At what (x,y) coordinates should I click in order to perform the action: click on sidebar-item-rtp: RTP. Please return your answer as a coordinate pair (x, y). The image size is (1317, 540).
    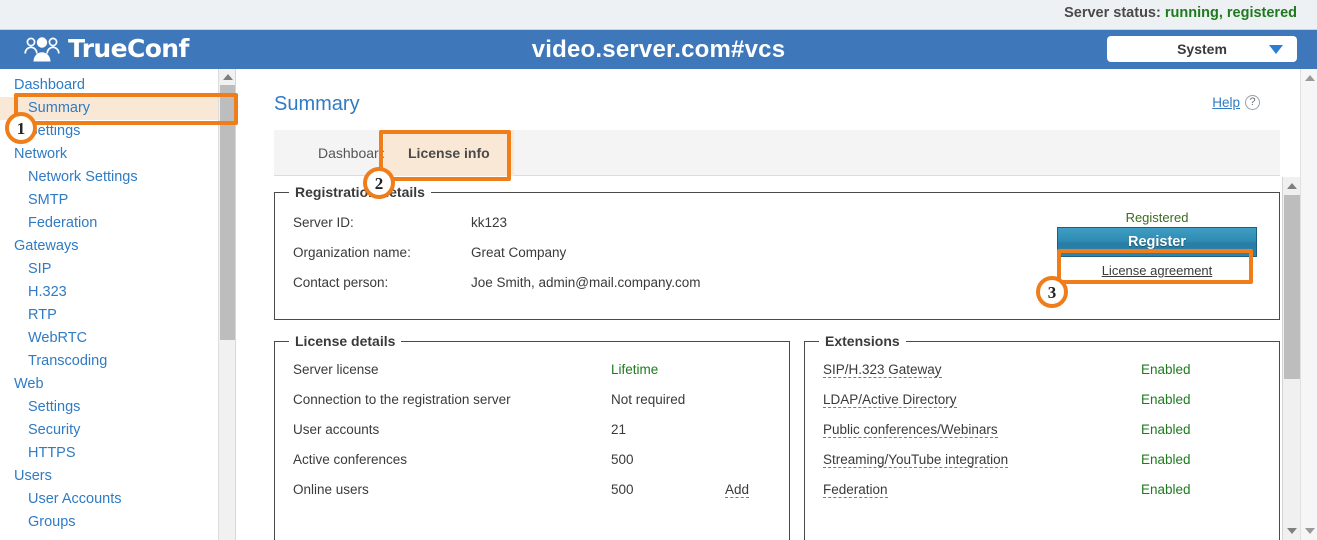
    Looking at the image, I should click on (117, 315).